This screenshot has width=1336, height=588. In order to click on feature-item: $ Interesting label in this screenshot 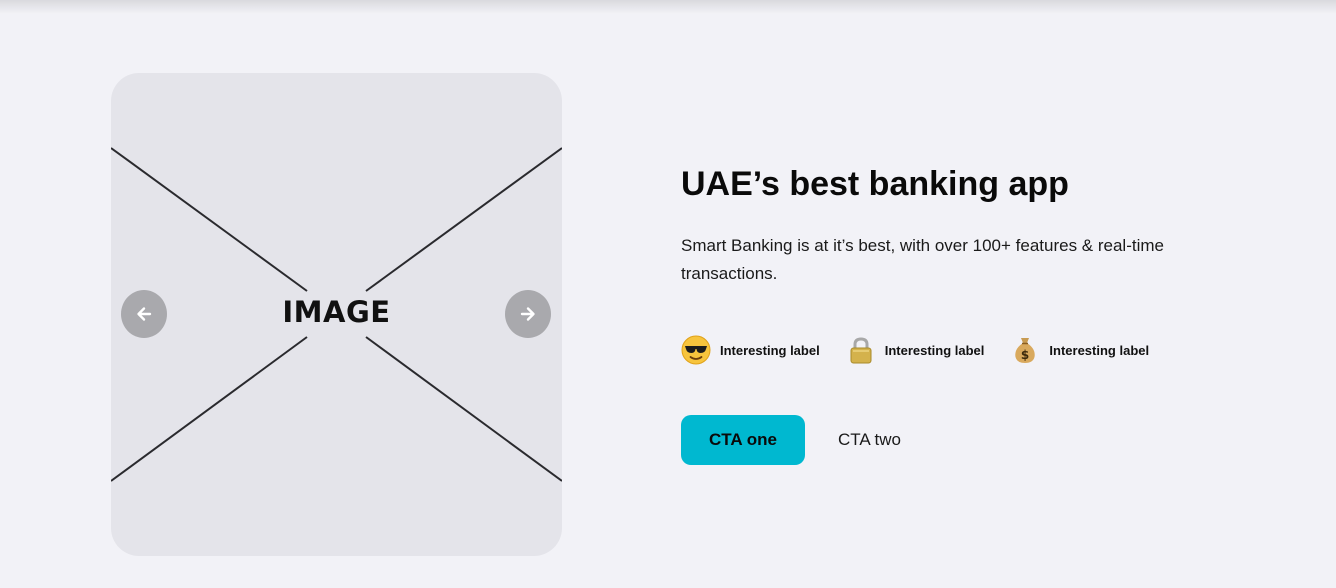, I will do `click(1079, 350)`.